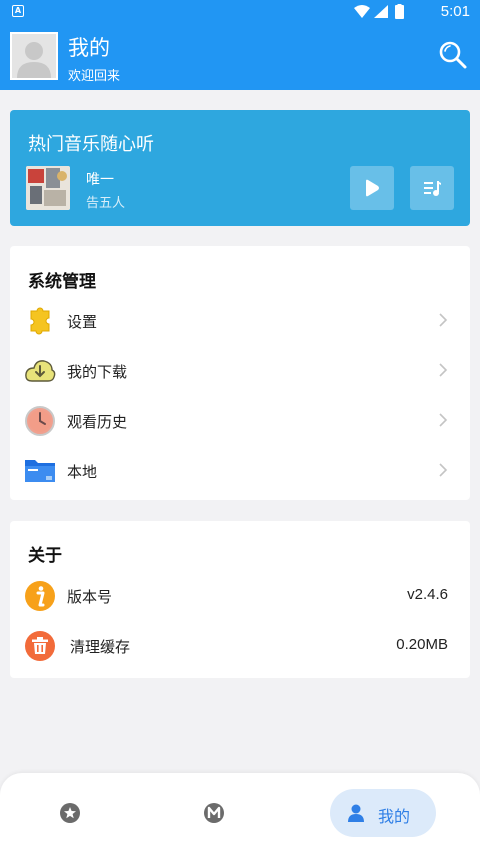 This screenshot has width=480, height=853. What do you see at coordinates (40, 471) in the screenshot?
I see `folder-icon` at bounding box center [40, 471].